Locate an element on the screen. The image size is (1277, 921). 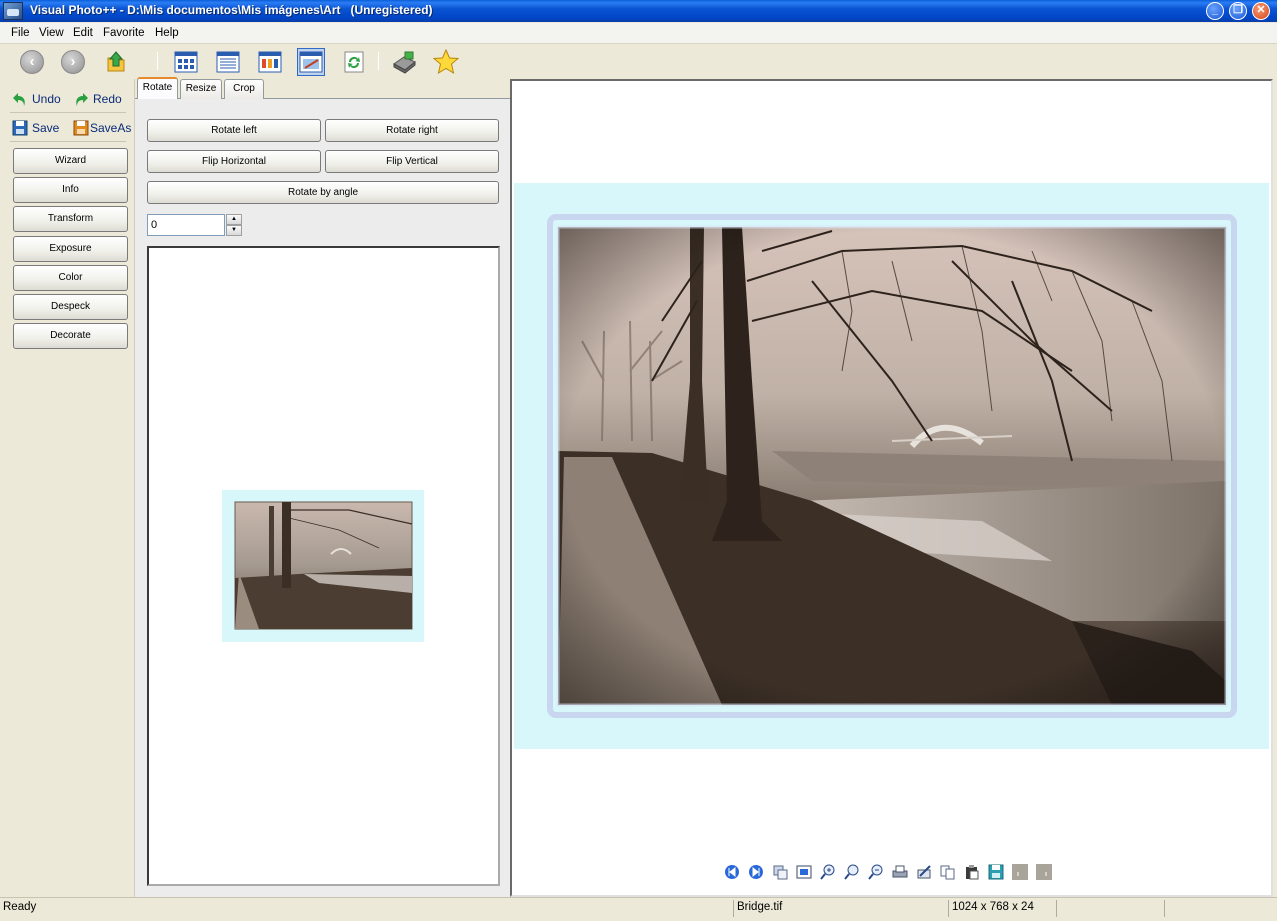
zoom-in-button is located at coordinates (828, 872).